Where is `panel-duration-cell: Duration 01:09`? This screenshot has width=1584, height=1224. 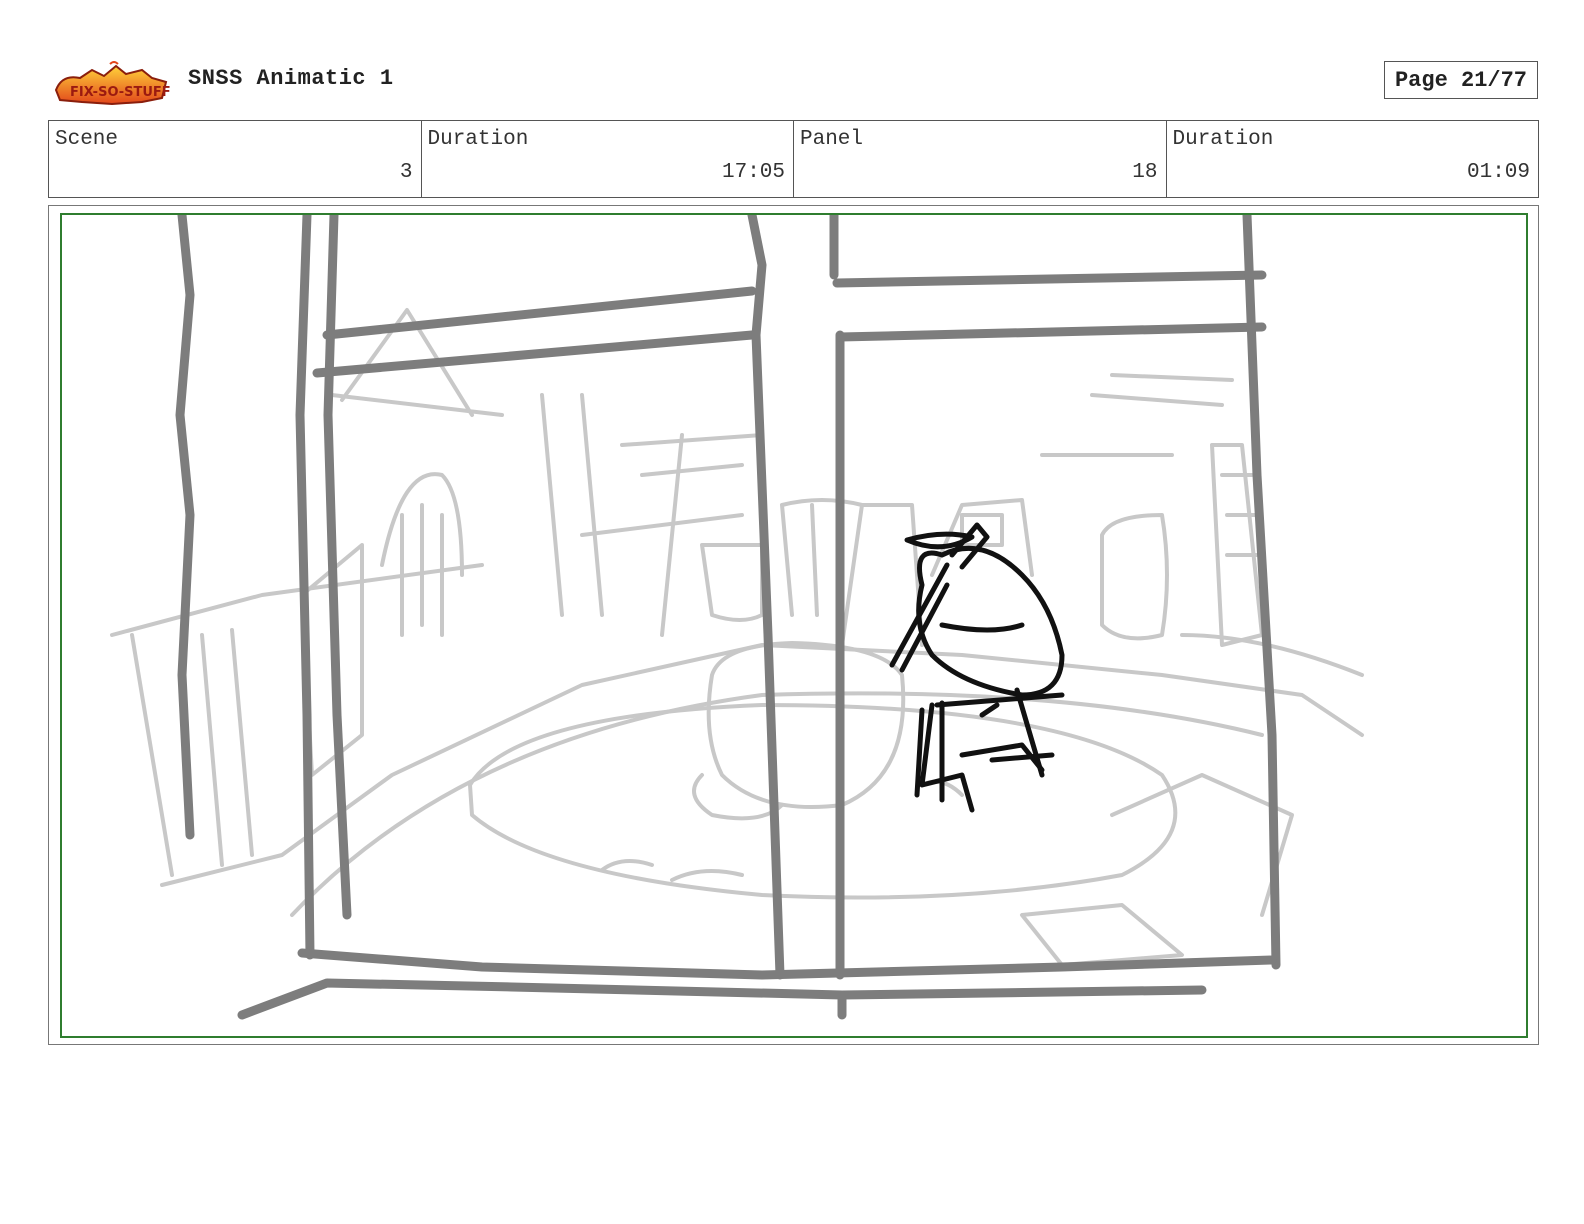
panel-duration-cell: Duration 01:09 is located at coordinates (1353, 159).